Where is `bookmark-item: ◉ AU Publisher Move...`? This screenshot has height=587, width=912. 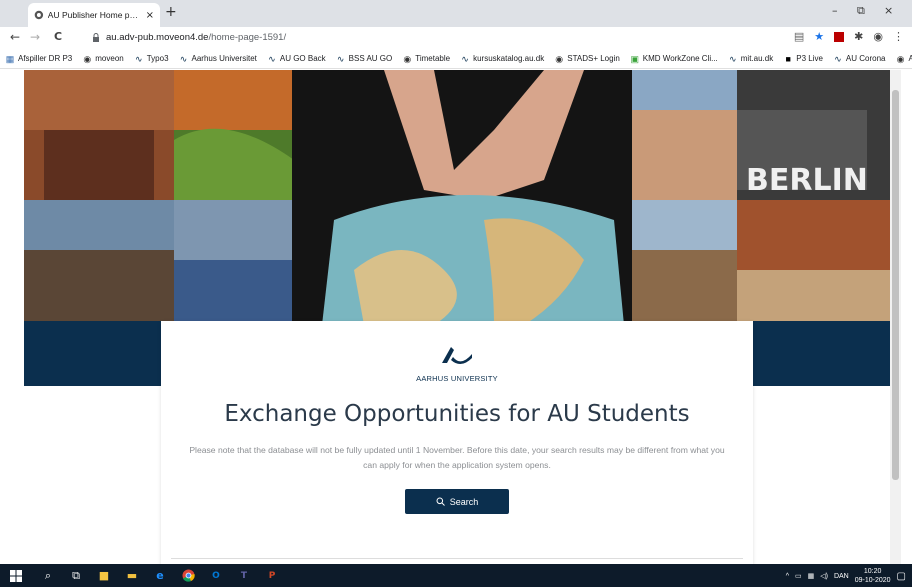
bookmark-item: ◉ AU Publisher Move... is located at coordinates (901, 59).